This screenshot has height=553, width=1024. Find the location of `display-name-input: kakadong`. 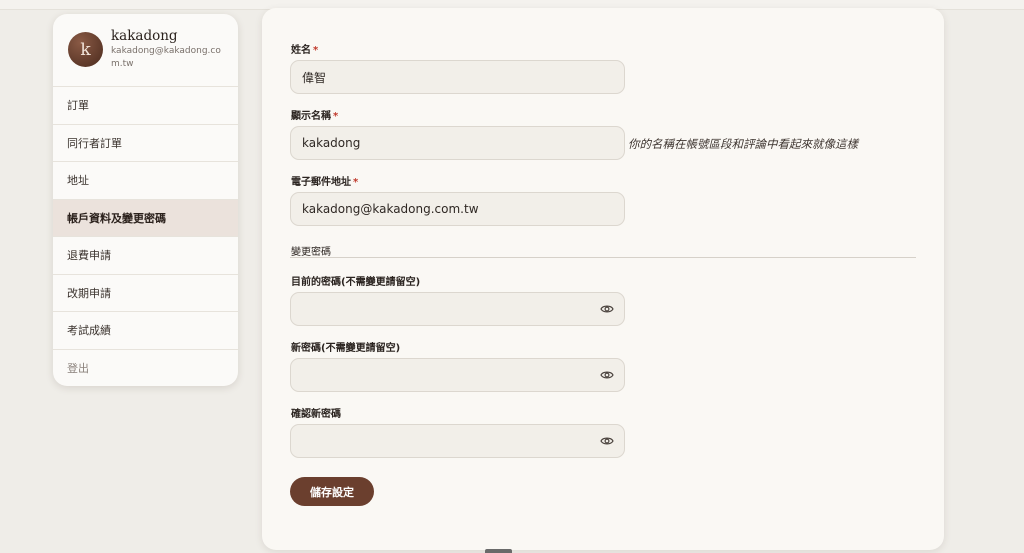

display-name-input: kakadong is located at coordinates (457, 143).